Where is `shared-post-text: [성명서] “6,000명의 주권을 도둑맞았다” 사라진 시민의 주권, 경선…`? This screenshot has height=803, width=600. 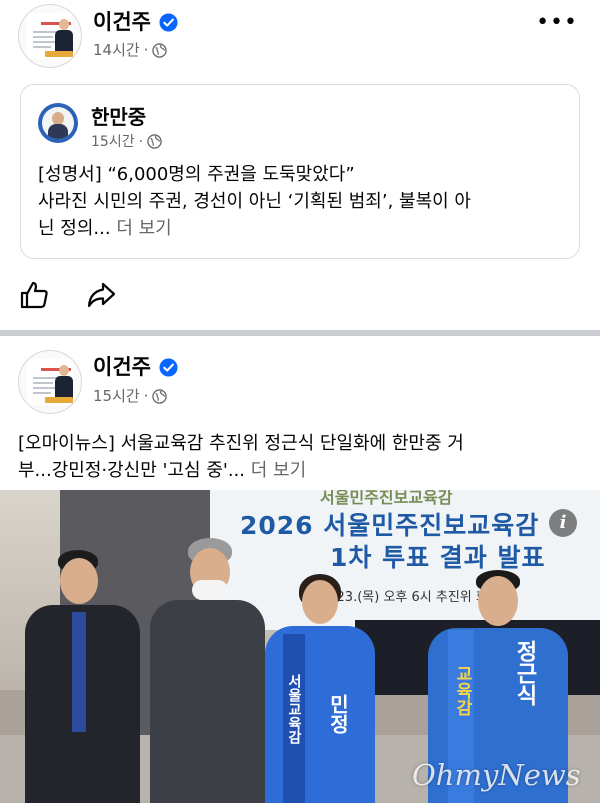 shared-post-text: [성명서] “6,000명의 주권을 도둑맞았다” 사라진 시민의 주권, 경선… is located at coordinates (303, 201).